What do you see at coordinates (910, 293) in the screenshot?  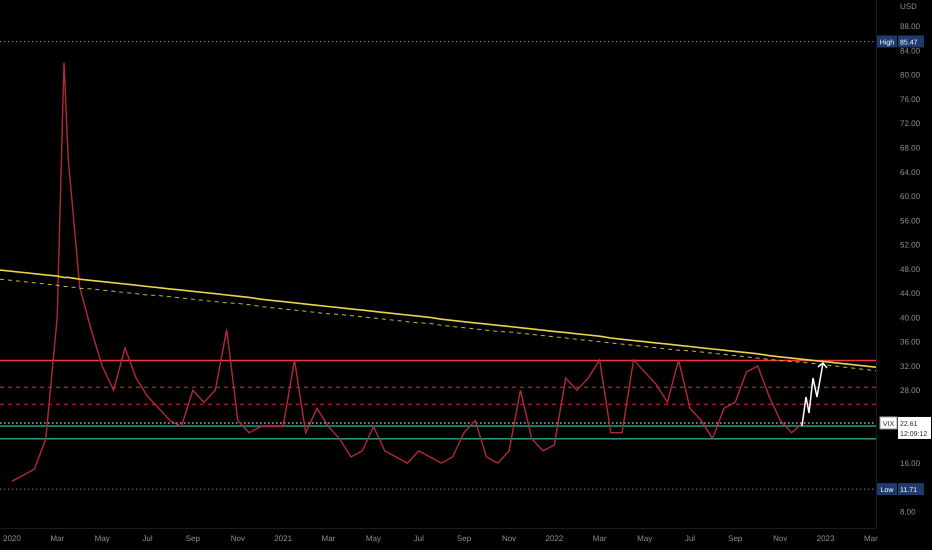 I see `price-tick: 44.00` at bounding box center [910, 293].